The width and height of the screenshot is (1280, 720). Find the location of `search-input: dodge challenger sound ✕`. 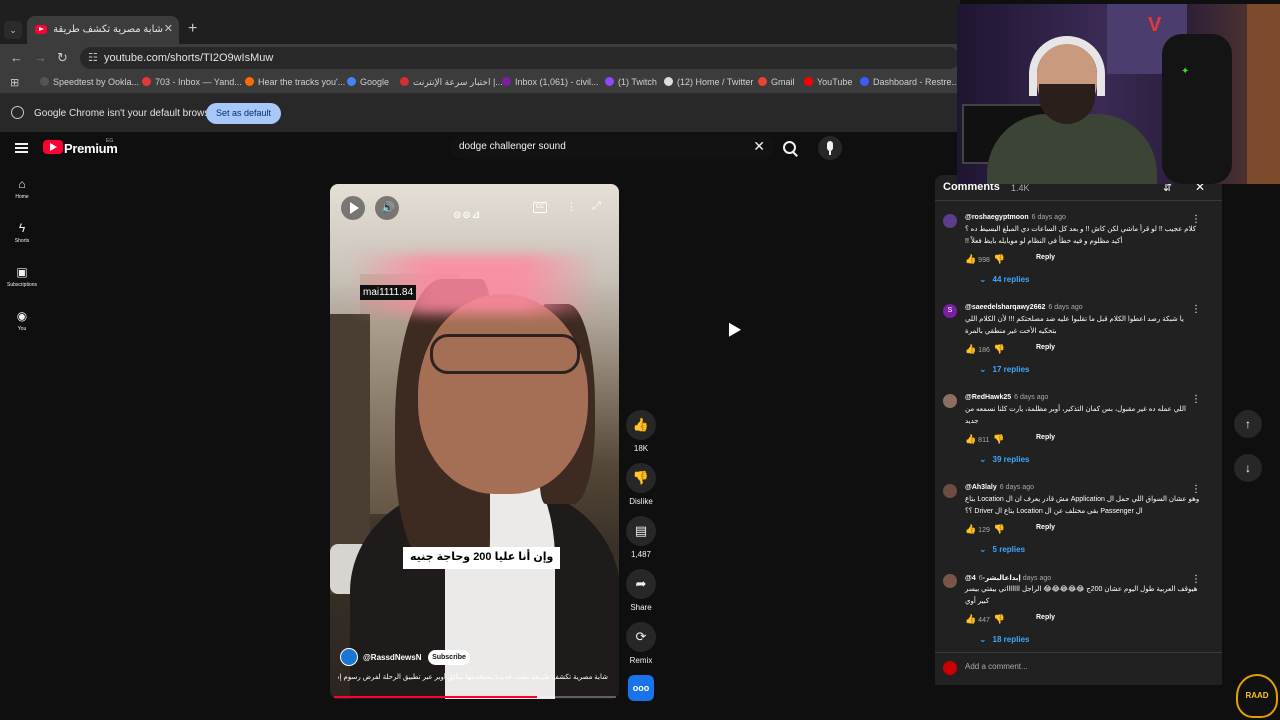

search-input: dodge challenger sound ✕ is located at coordinates (612, 147).